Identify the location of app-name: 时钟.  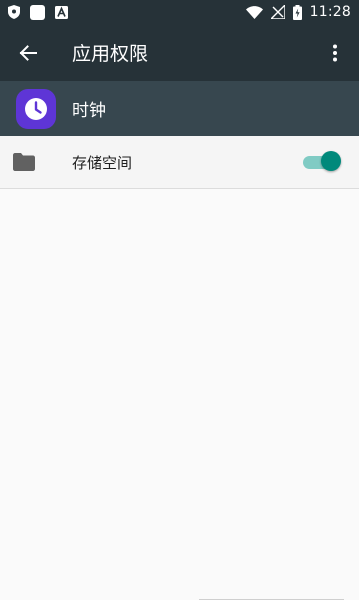
(89, 111).